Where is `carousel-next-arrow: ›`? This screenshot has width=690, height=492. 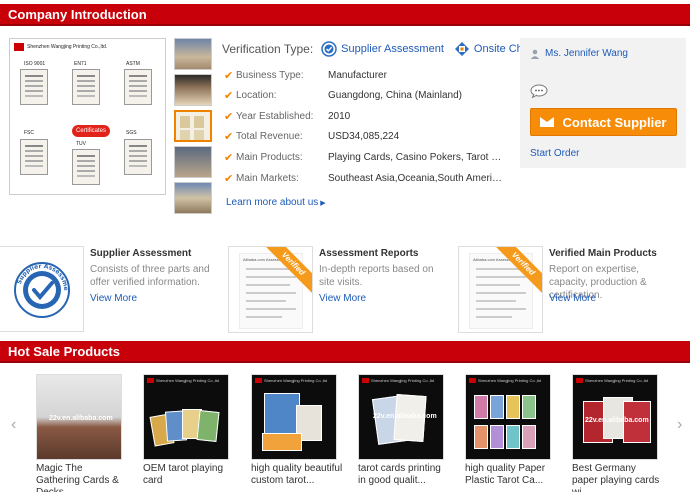 carousel-next-arrow: › is located at coordinates (679, 425).